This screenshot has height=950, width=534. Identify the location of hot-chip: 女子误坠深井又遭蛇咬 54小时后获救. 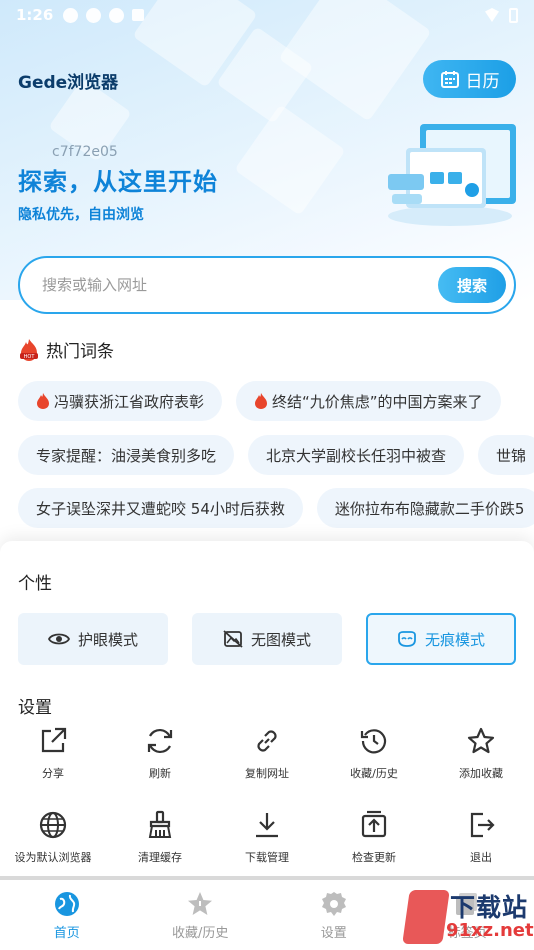
(160, 508).